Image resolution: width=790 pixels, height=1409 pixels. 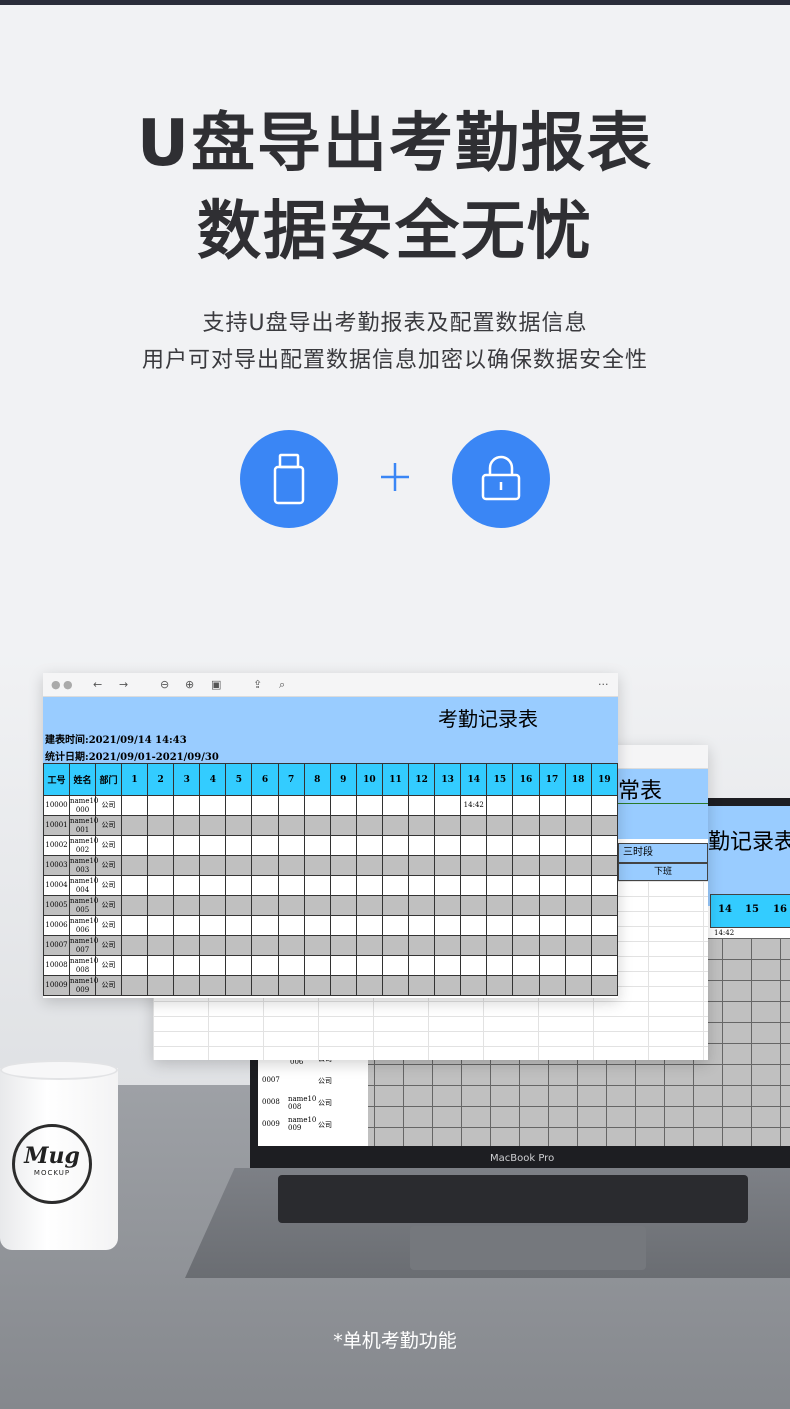 What do you see at coordinates (302, 1103) in the screenshot?
I see `laptop-row-name: name10 008` at bounding box center [302, 1103].